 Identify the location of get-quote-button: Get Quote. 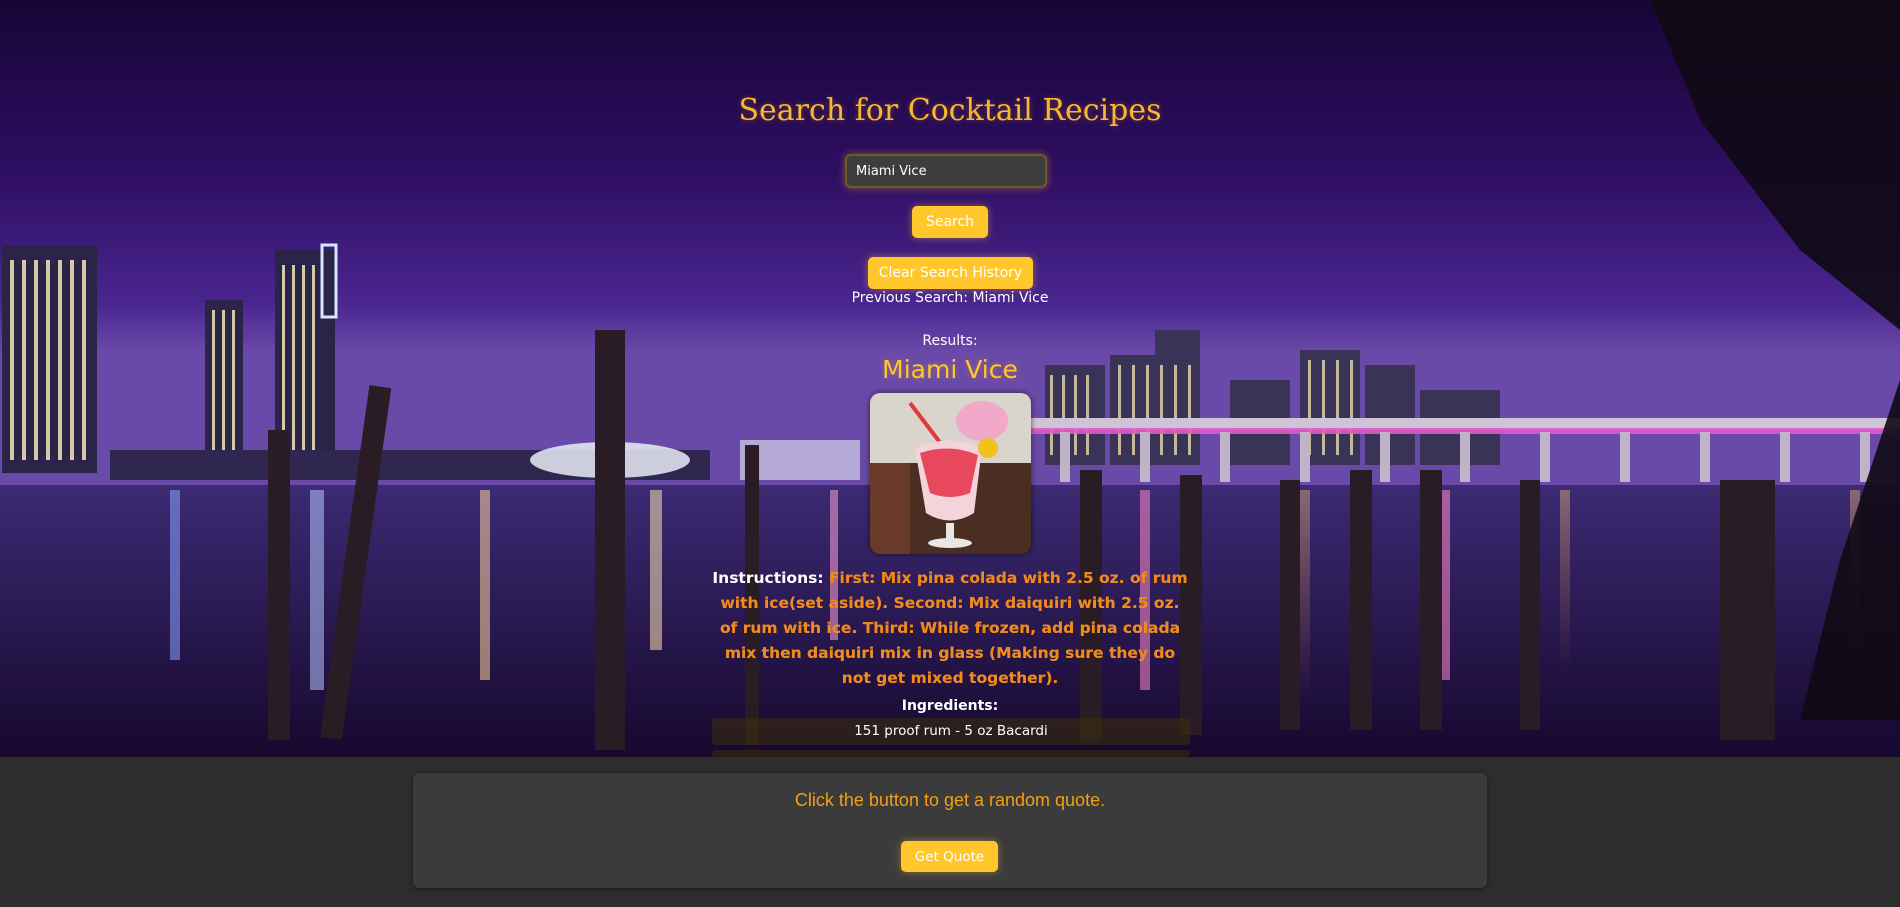
(949, 856).